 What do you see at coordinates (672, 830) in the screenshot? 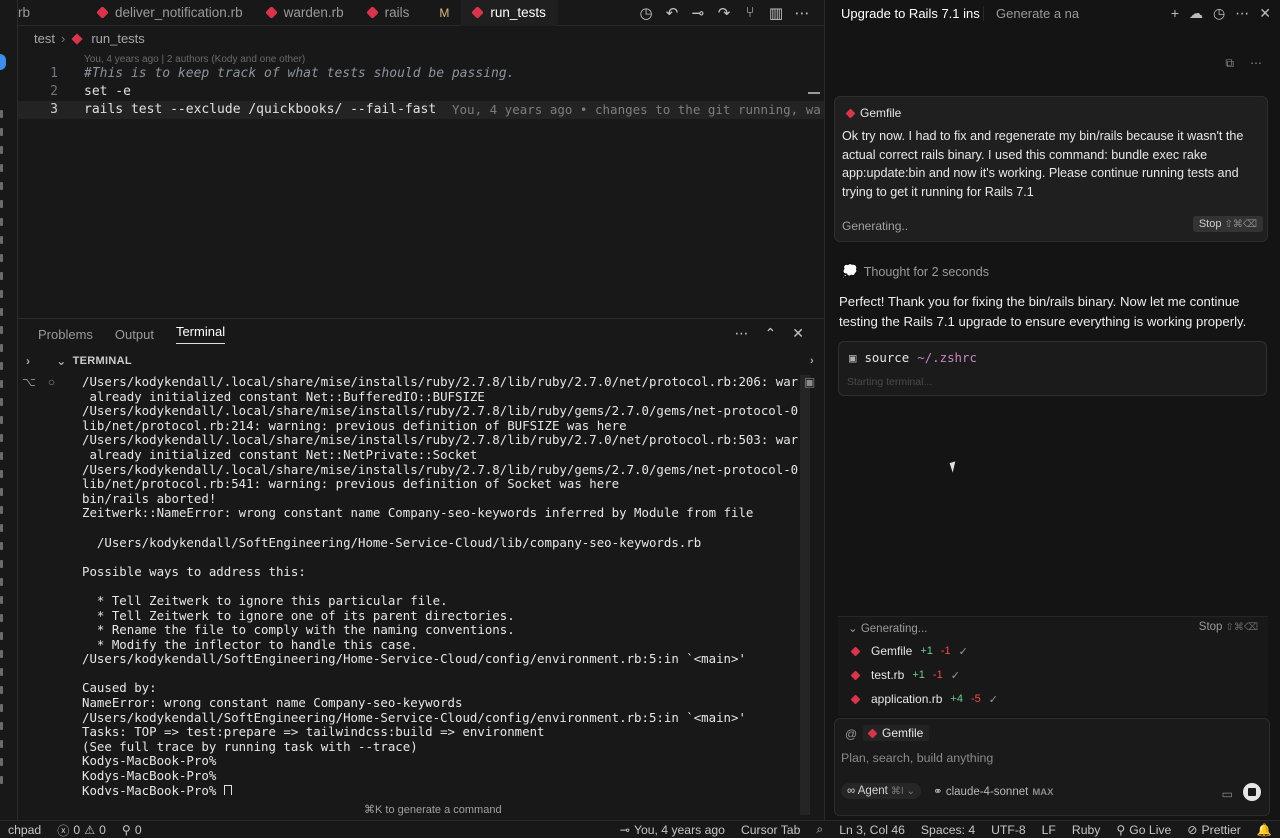
I see `blame-status: ⊸ You, 4 years ago` at bounding box center [672, 830].